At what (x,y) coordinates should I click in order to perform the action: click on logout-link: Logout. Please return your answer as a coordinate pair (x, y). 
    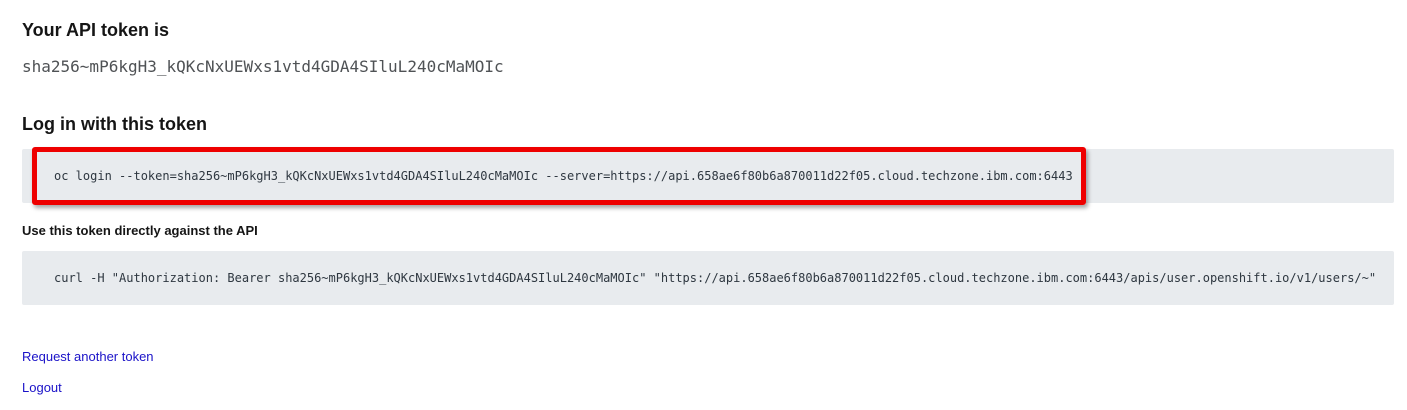
    Looking at the image, I should click on (42, 387).